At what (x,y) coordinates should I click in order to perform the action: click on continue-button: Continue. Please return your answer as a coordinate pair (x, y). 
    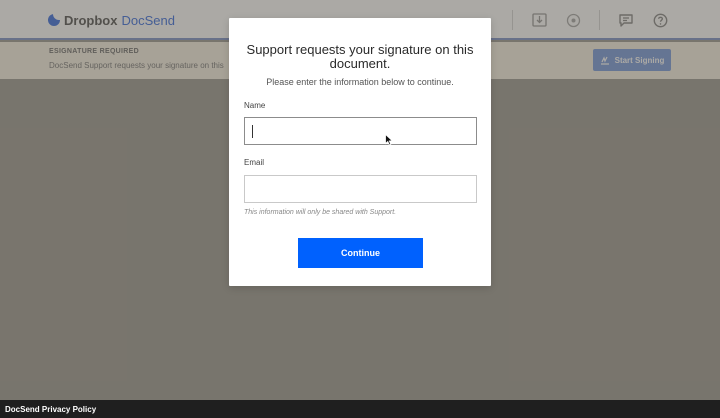
    Looking at the image, I should click on (360, 253).